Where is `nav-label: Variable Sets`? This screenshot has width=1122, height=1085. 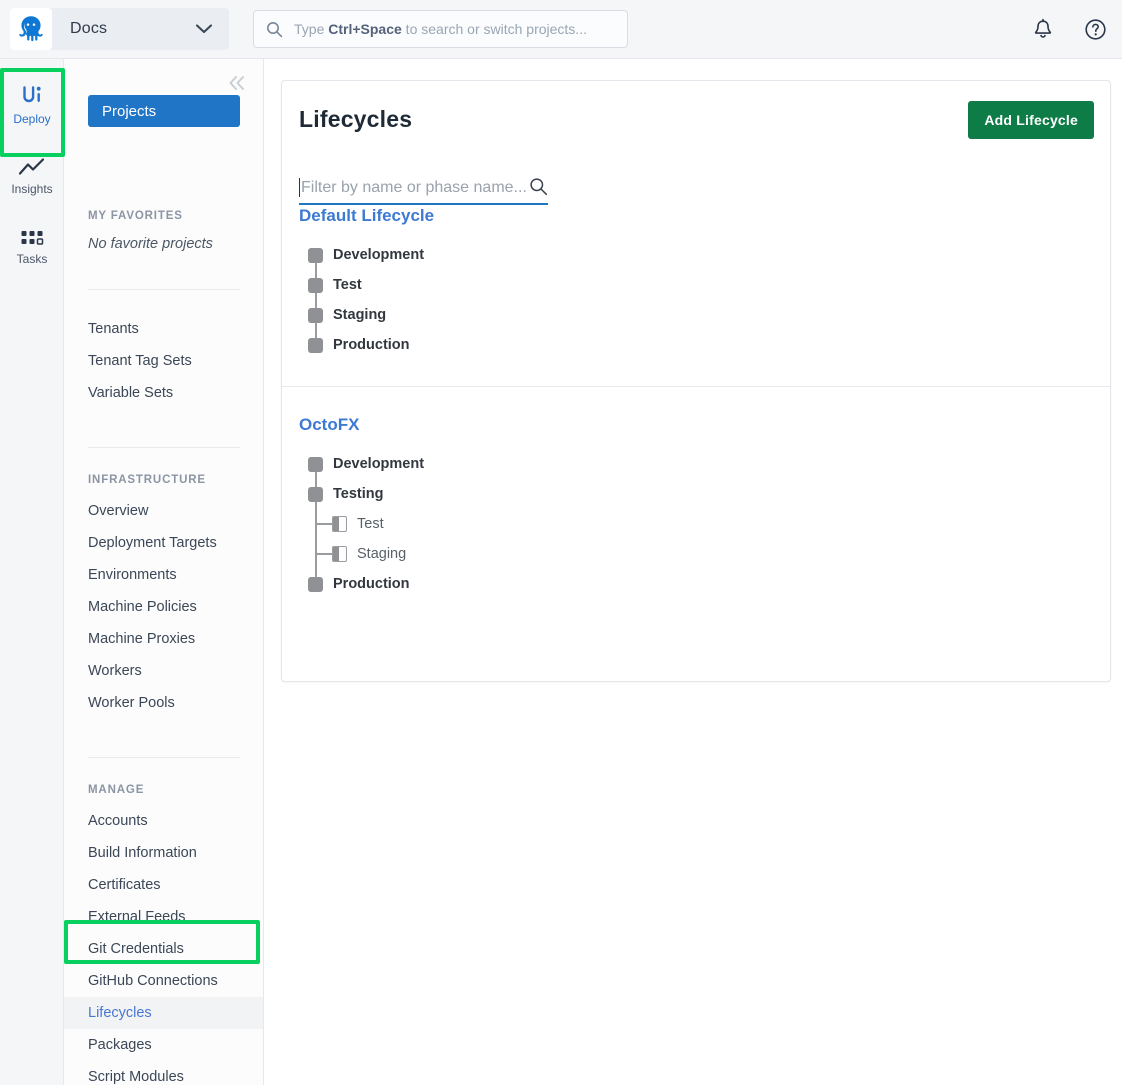
nav-label: Variable Sets is located at coordinates (131, 393).